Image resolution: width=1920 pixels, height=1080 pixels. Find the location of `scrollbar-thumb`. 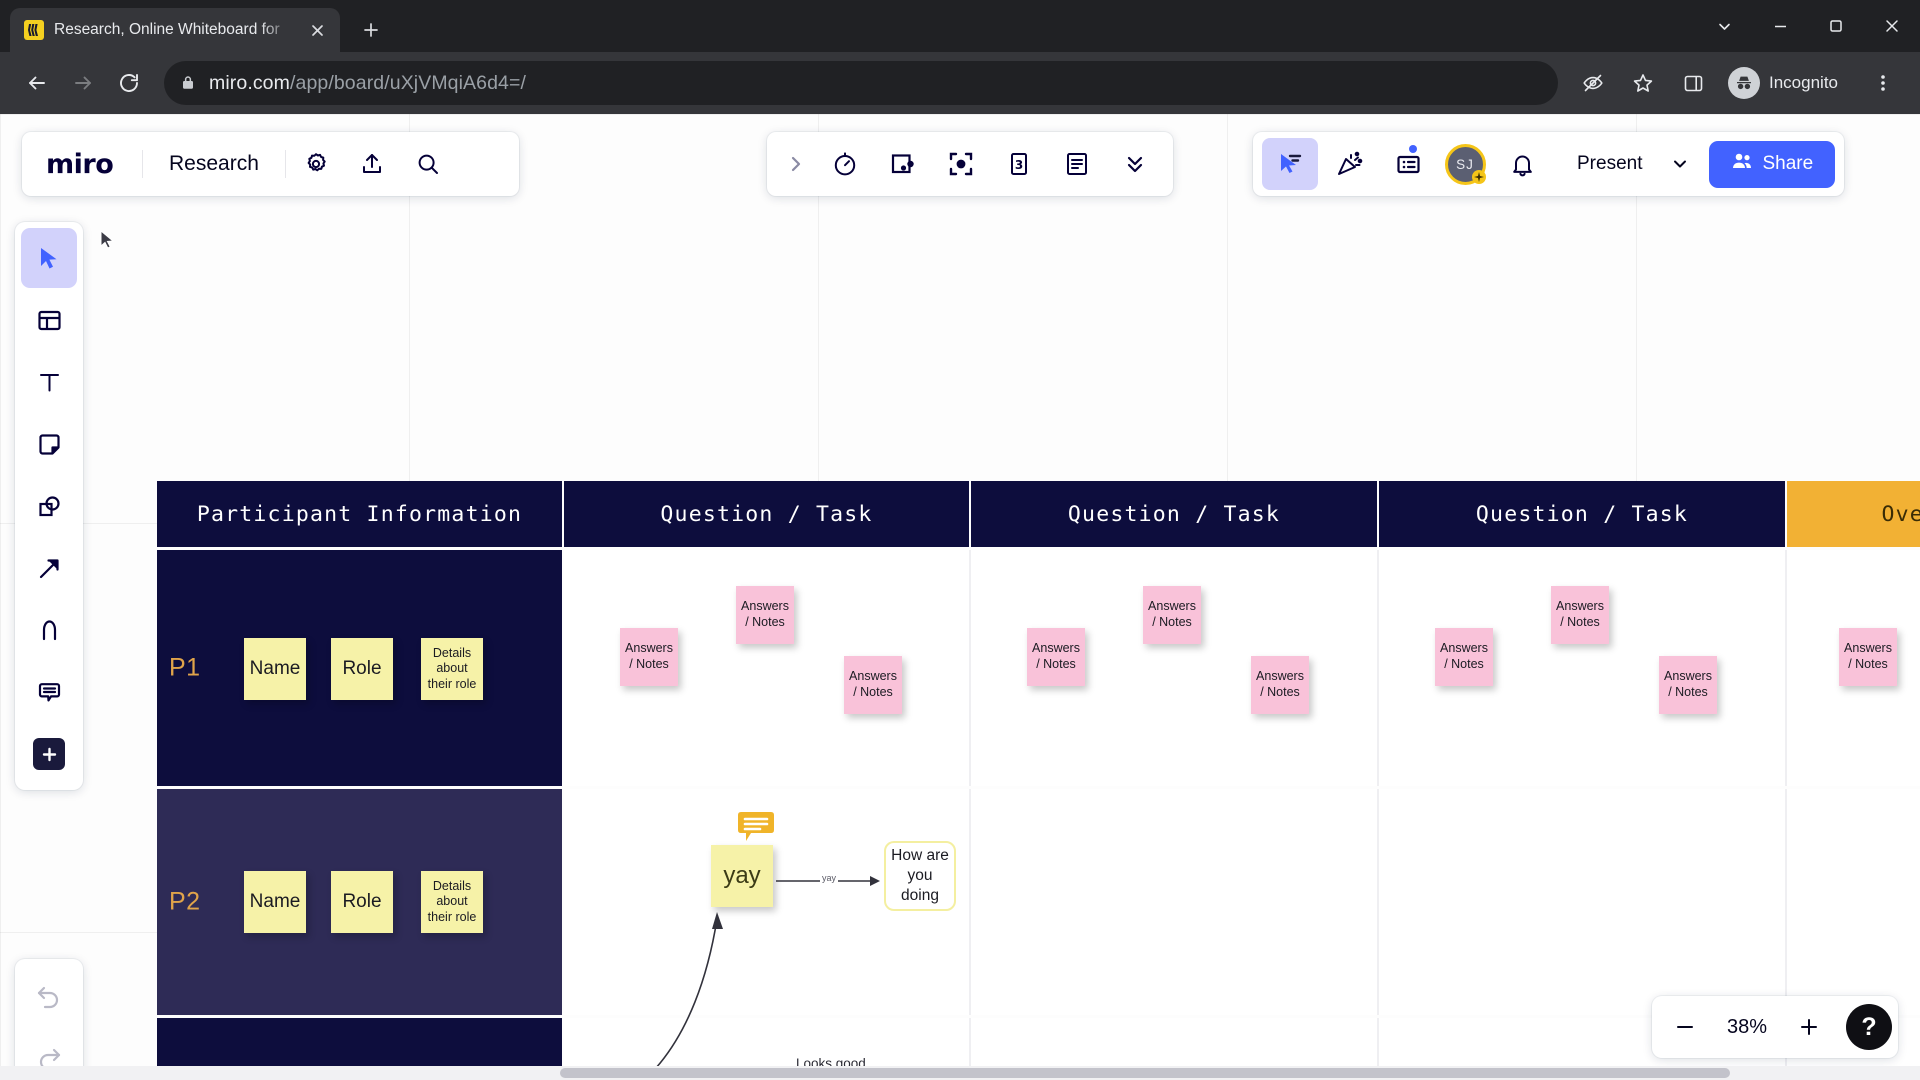

scrollbar-thumb is located at coordinates (1145, 1073).